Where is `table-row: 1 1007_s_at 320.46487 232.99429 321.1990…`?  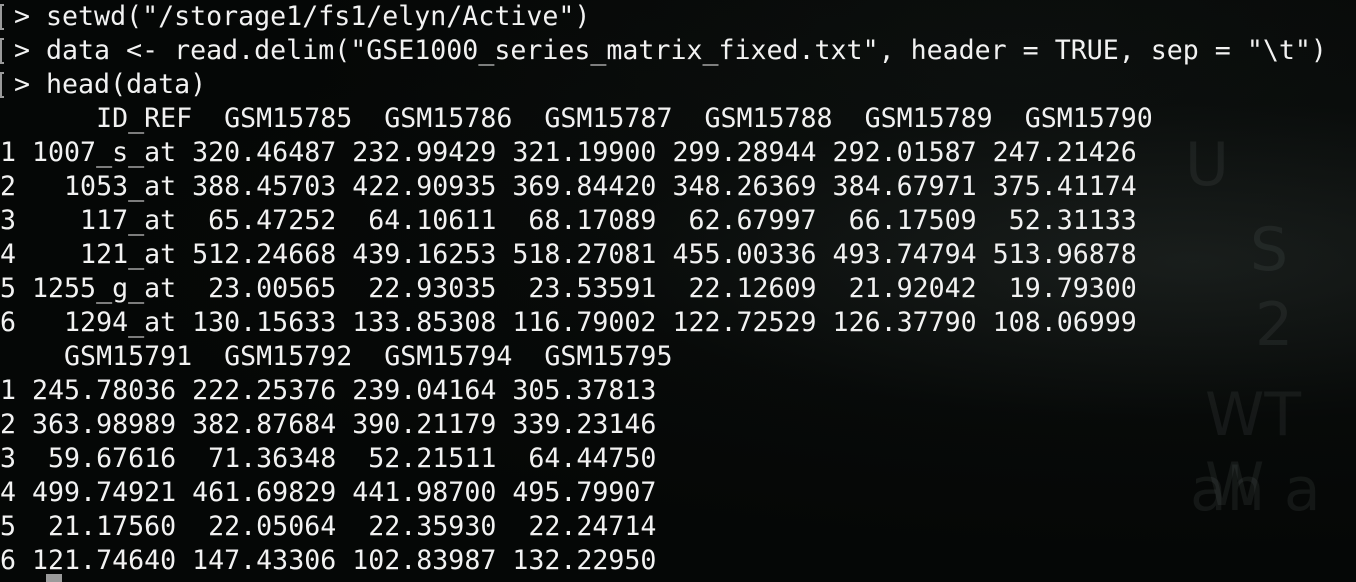 table-row: 1 1007_s_at 320.46487 232.99429 321.1990… is located at coordinates (568, 153).